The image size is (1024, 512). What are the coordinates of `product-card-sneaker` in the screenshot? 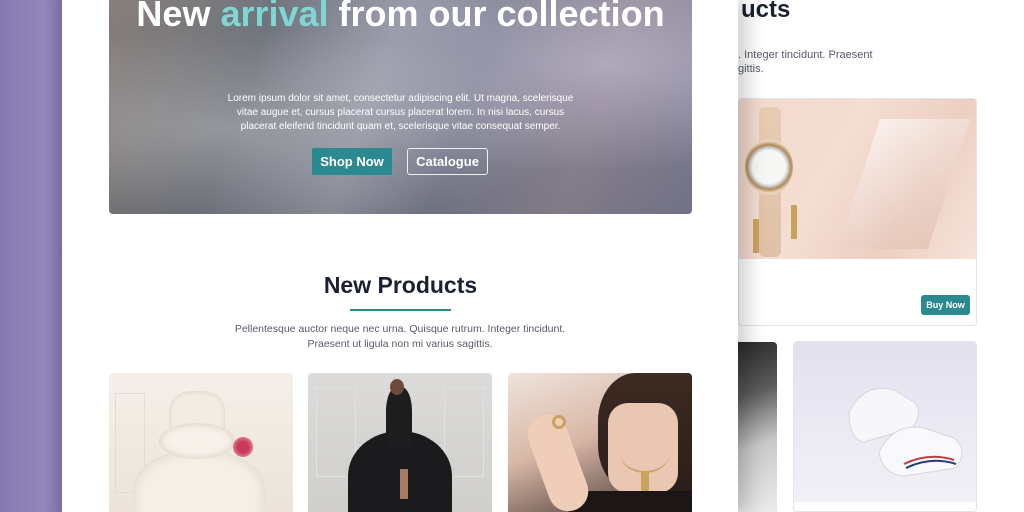 It's located at (885, 426).